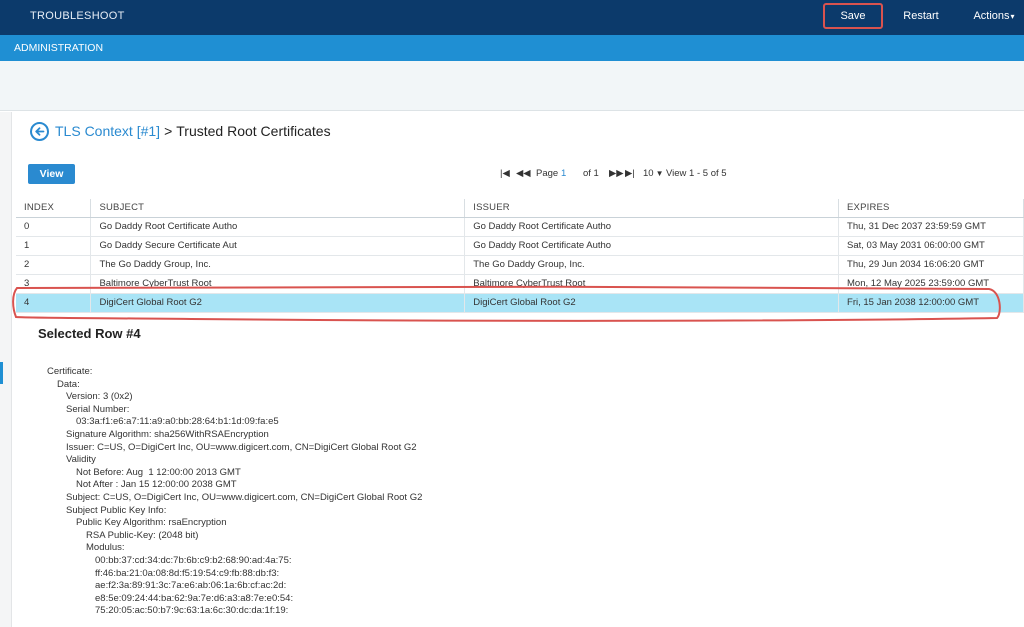  Describe the element at coordinates (156, 485) in the screenshot. I see `cert-line: Not After : Jan 15 12:00:00 2038 GMT` at that location.